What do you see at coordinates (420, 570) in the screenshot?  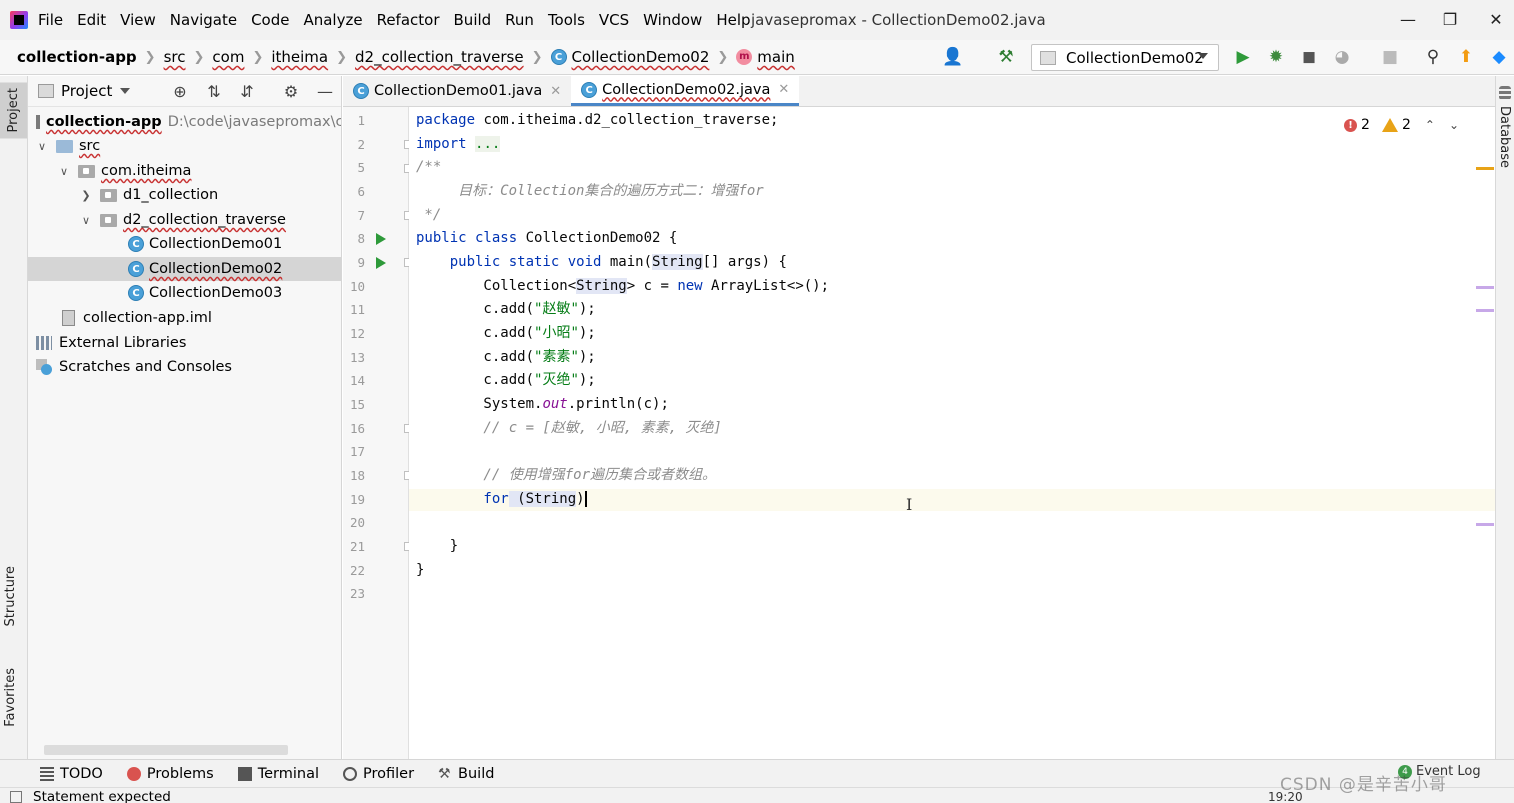 I see `code-line-22: }` at bounding box center [420, 570].